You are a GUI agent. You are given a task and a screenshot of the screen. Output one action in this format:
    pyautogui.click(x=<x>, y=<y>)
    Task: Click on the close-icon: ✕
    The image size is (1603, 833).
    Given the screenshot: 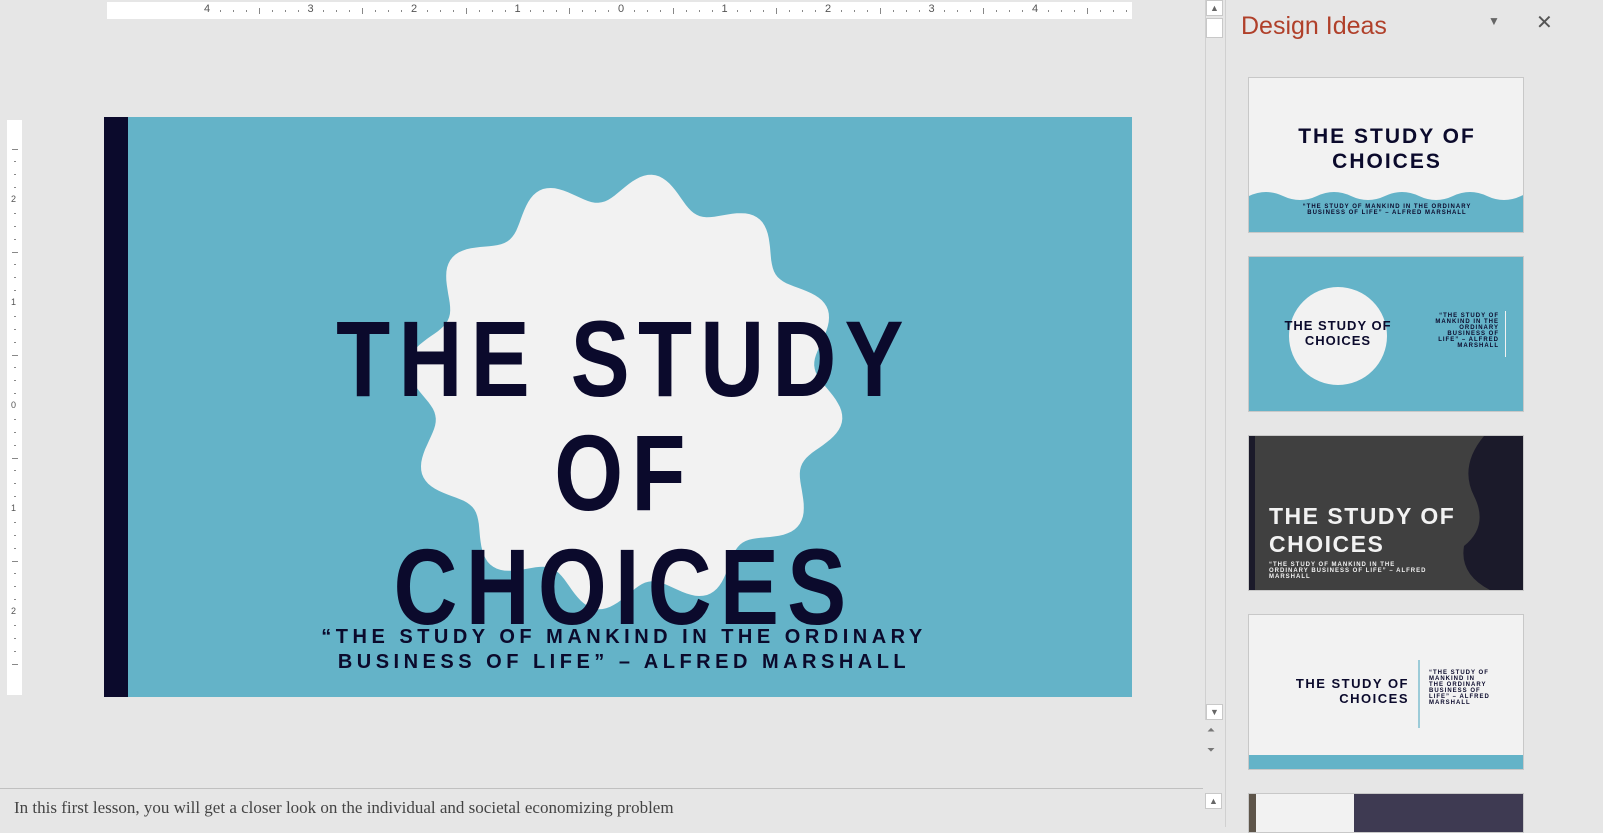 What is the action you would take?
    pyautogui.click(x=1544, y=22)
    